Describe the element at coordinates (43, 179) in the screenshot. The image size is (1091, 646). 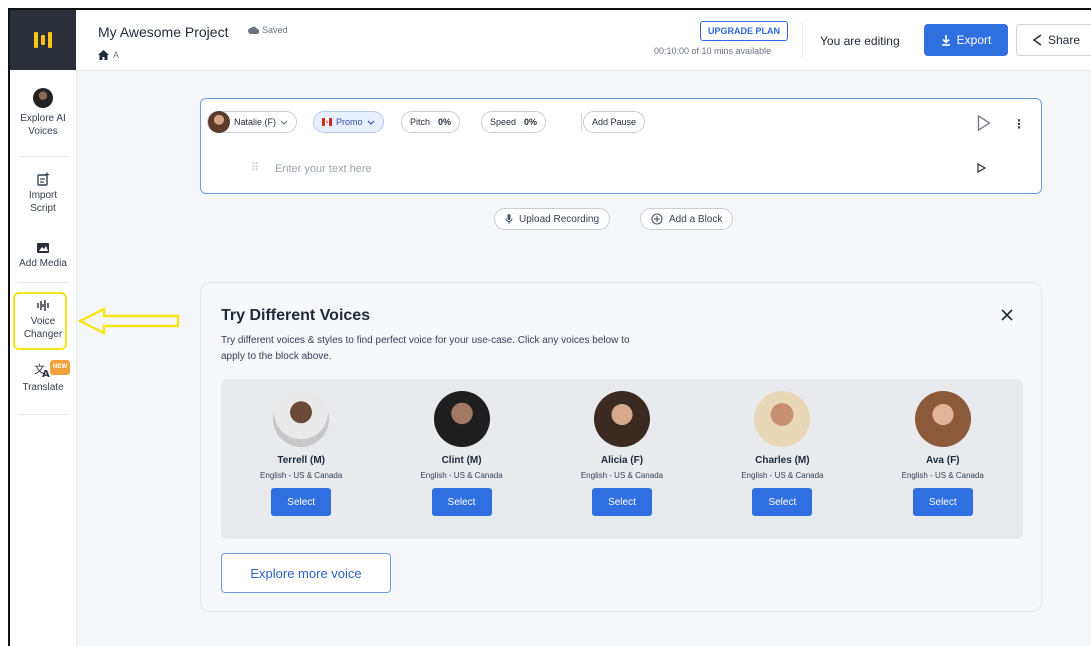
I see `import-script-icon` at that location.